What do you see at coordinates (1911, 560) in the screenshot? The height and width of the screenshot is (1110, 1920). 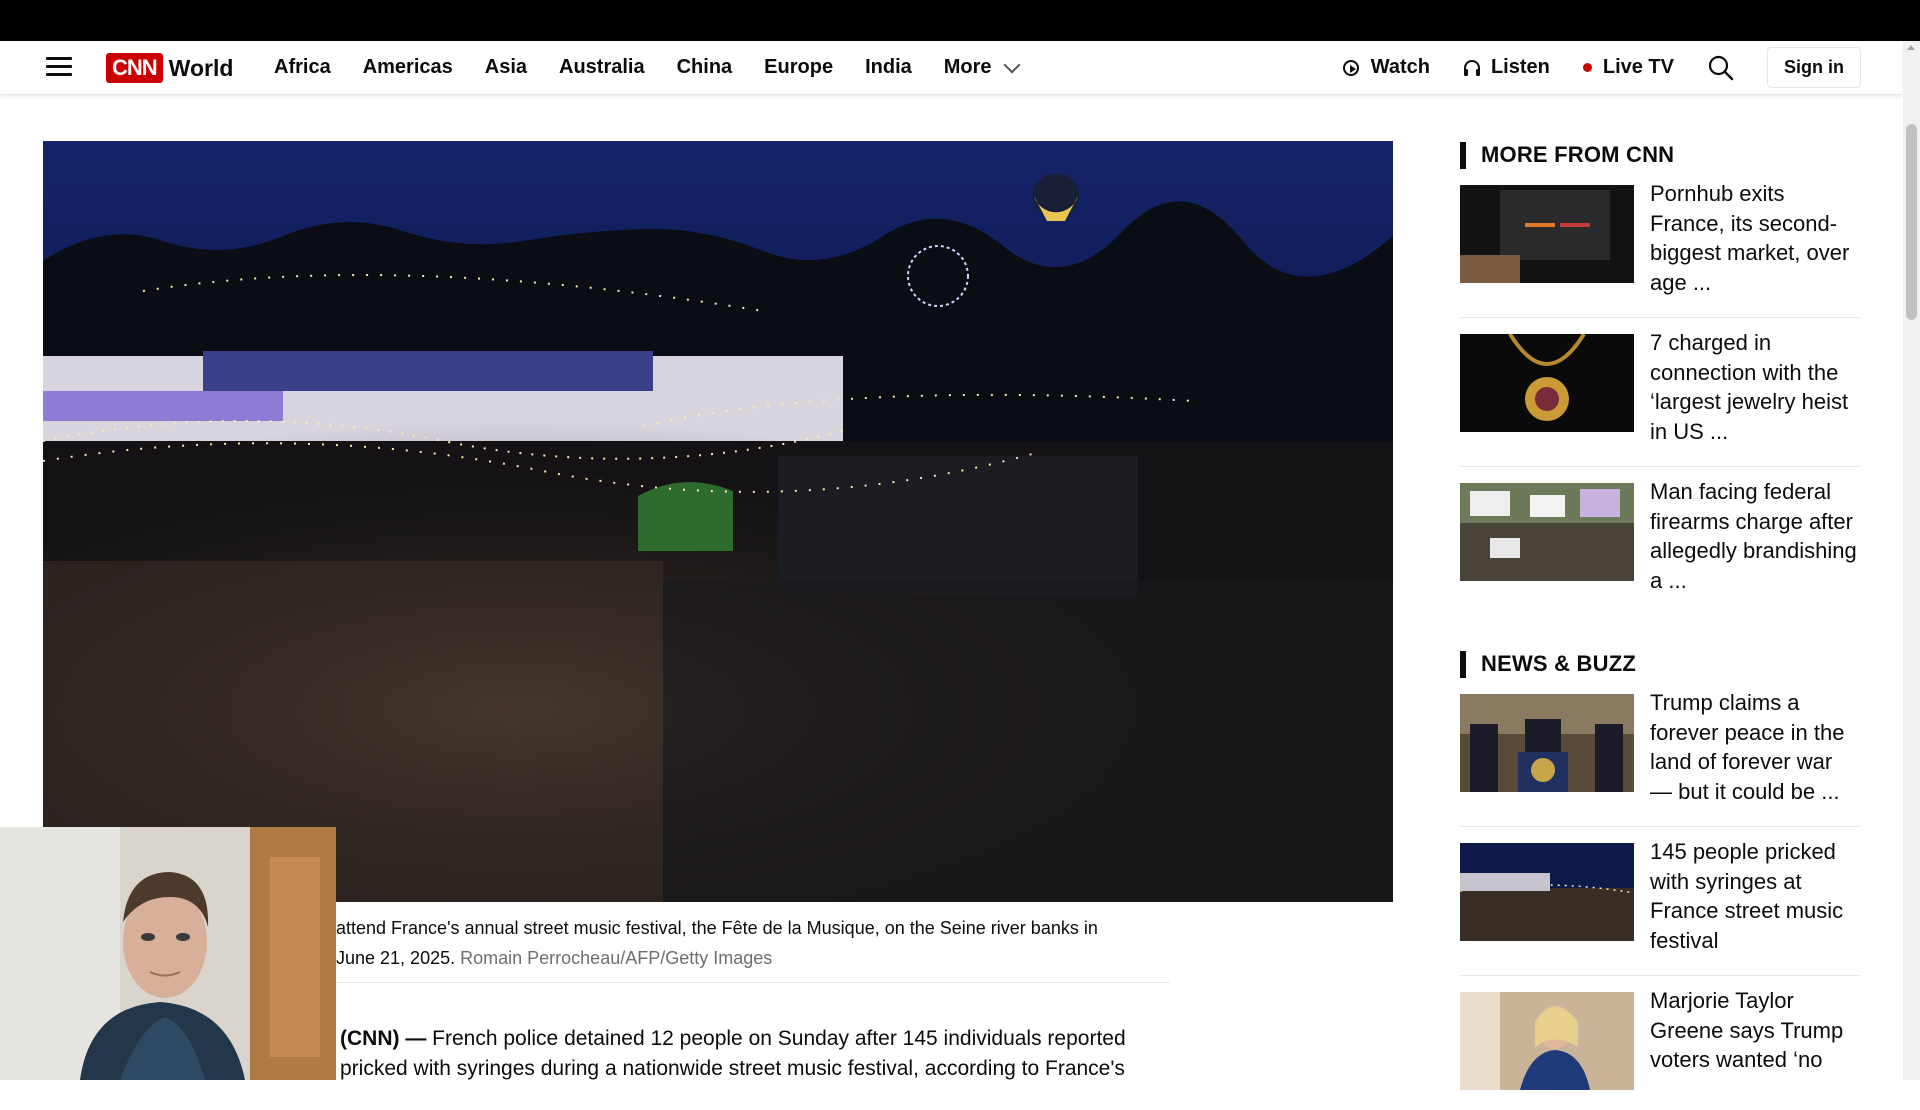 I see `page-scrollbar` at bounding box center [1911, 560].